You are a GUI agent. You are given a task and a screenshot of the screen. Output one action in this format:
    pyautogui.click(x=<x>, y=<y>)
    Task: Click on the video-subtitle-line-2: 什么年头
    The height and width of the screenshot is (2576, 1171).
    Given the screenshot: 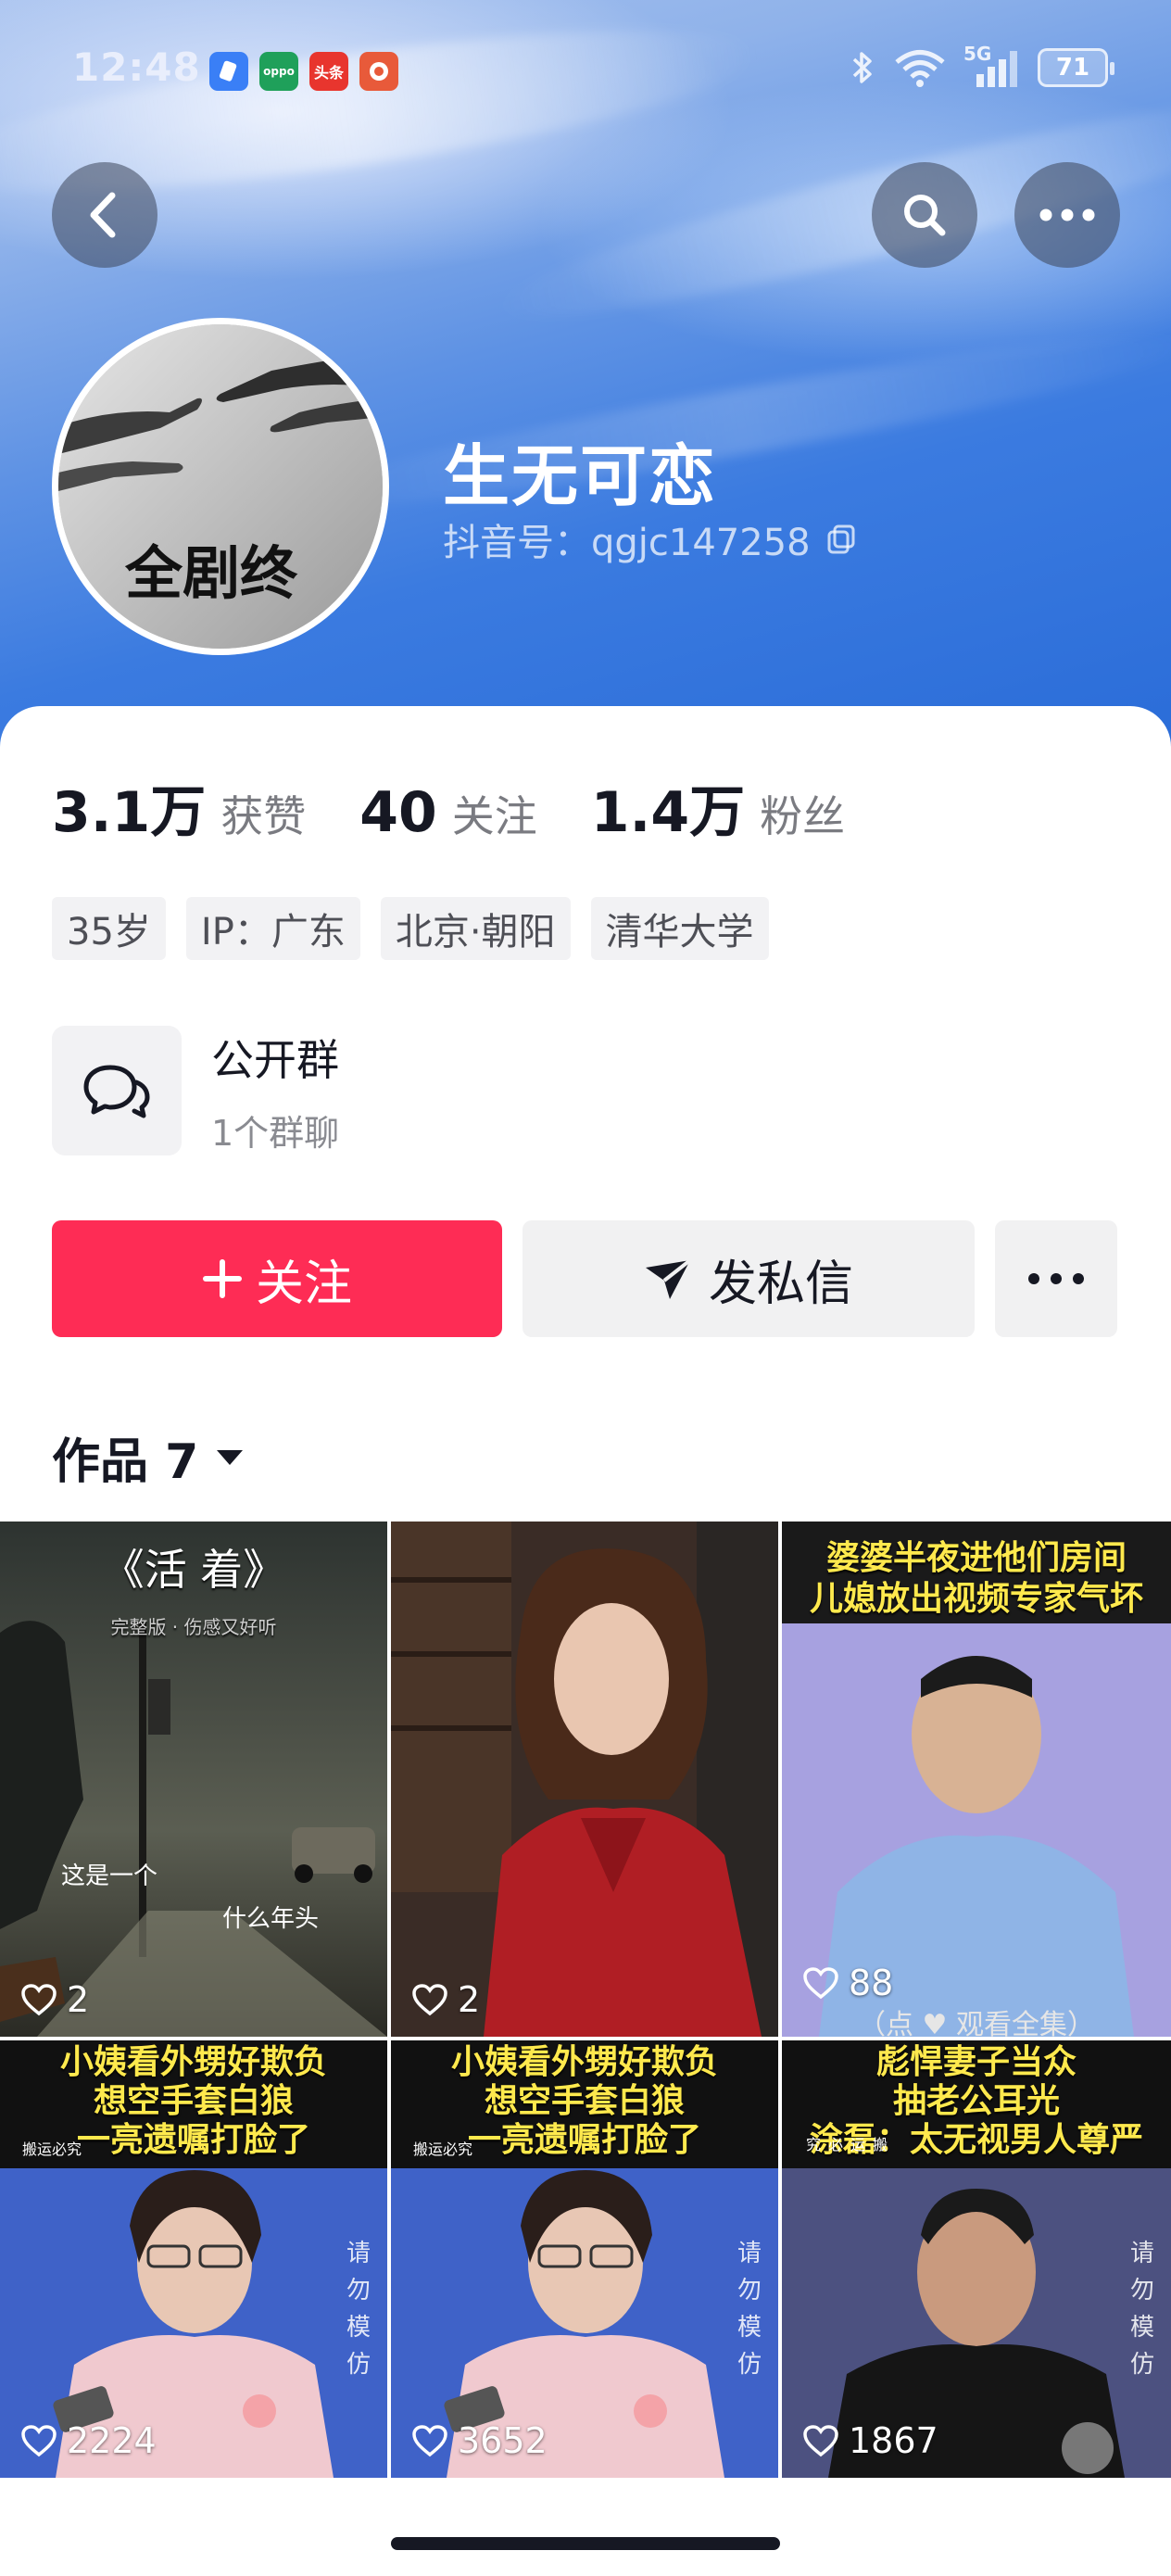 What is the action you would take?
    pyautogui.click(x=271, y=1919)
    